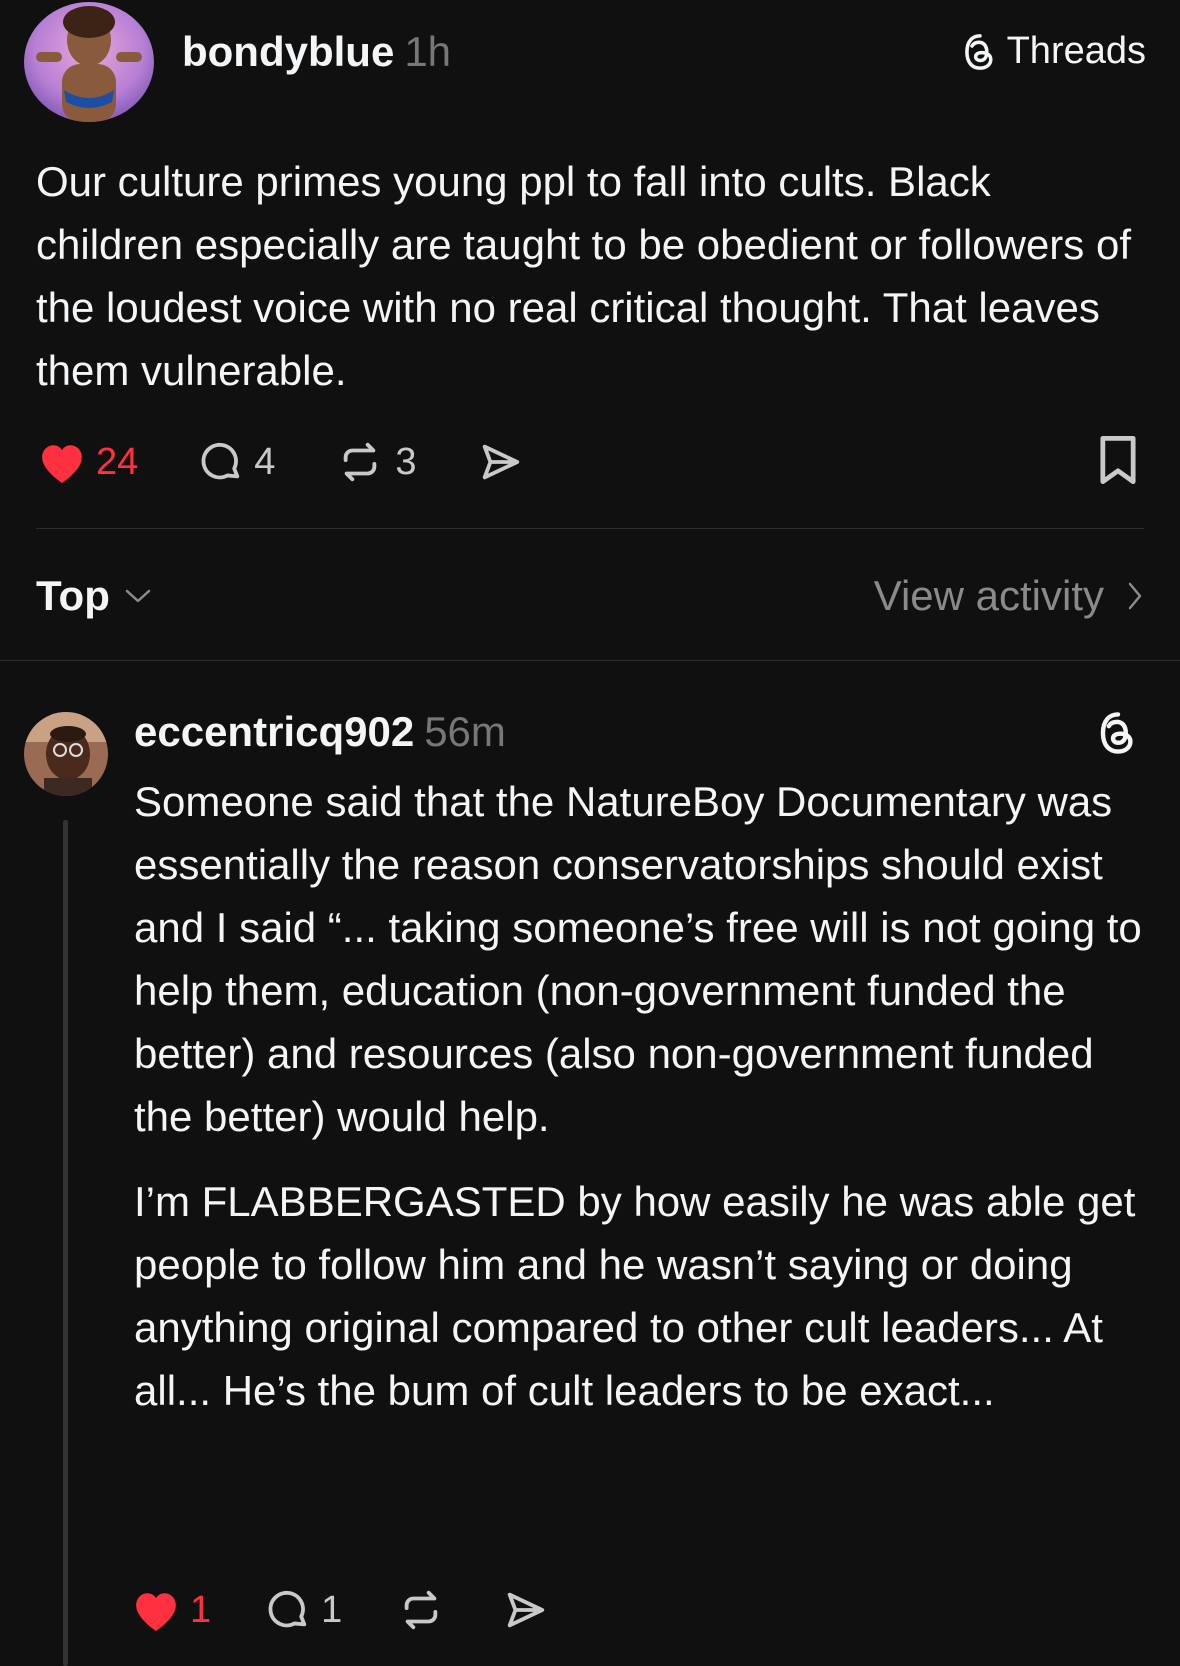 This screenshot has height=1666, width=1180. Describe the element at coordinates (73, 595) in the screenshot. I see `sort-label: Top` at that location.